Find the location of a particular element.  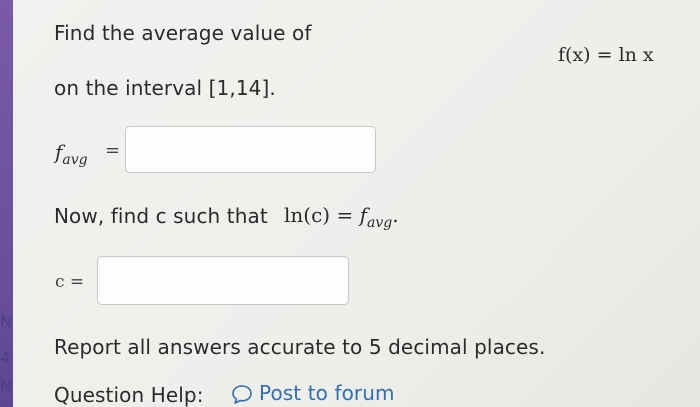

second-math: ln(c) = favg. is located at coordinates (341, 217).